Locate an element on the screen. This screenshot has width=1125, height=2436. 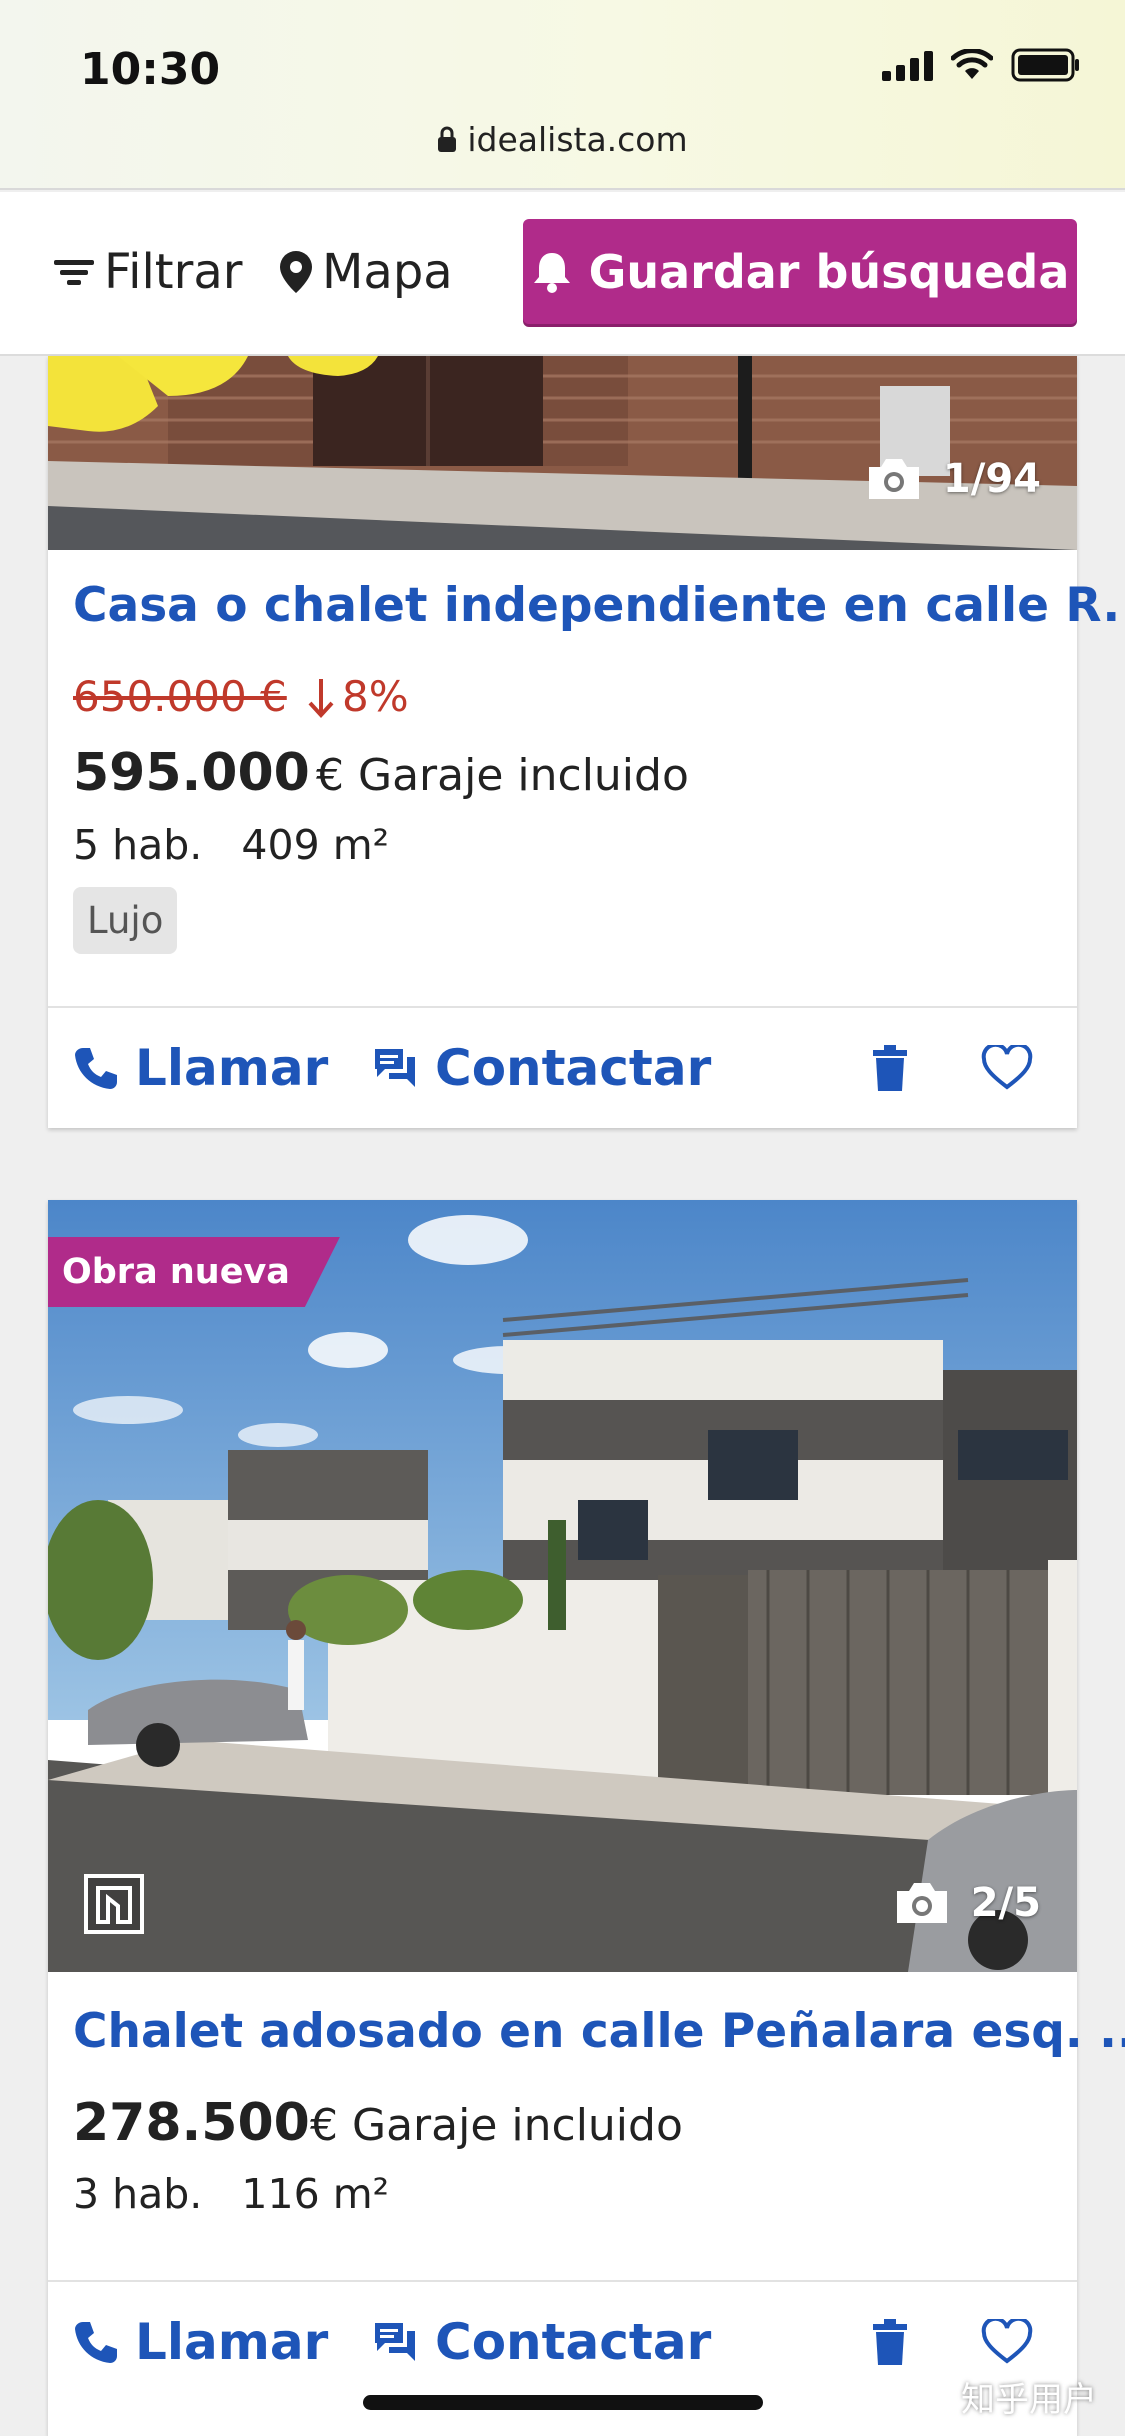
arrow-down-icon is located at coordinates (321, 698).